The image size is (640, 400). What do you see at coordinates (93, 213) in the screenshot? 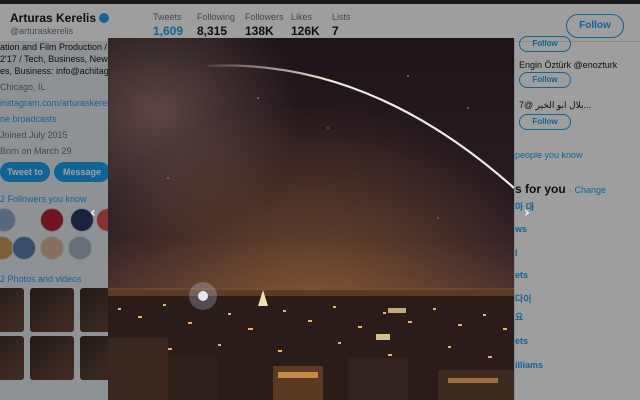
I see `chevron-left-icon: ‹` at bounding box center [93, 213].